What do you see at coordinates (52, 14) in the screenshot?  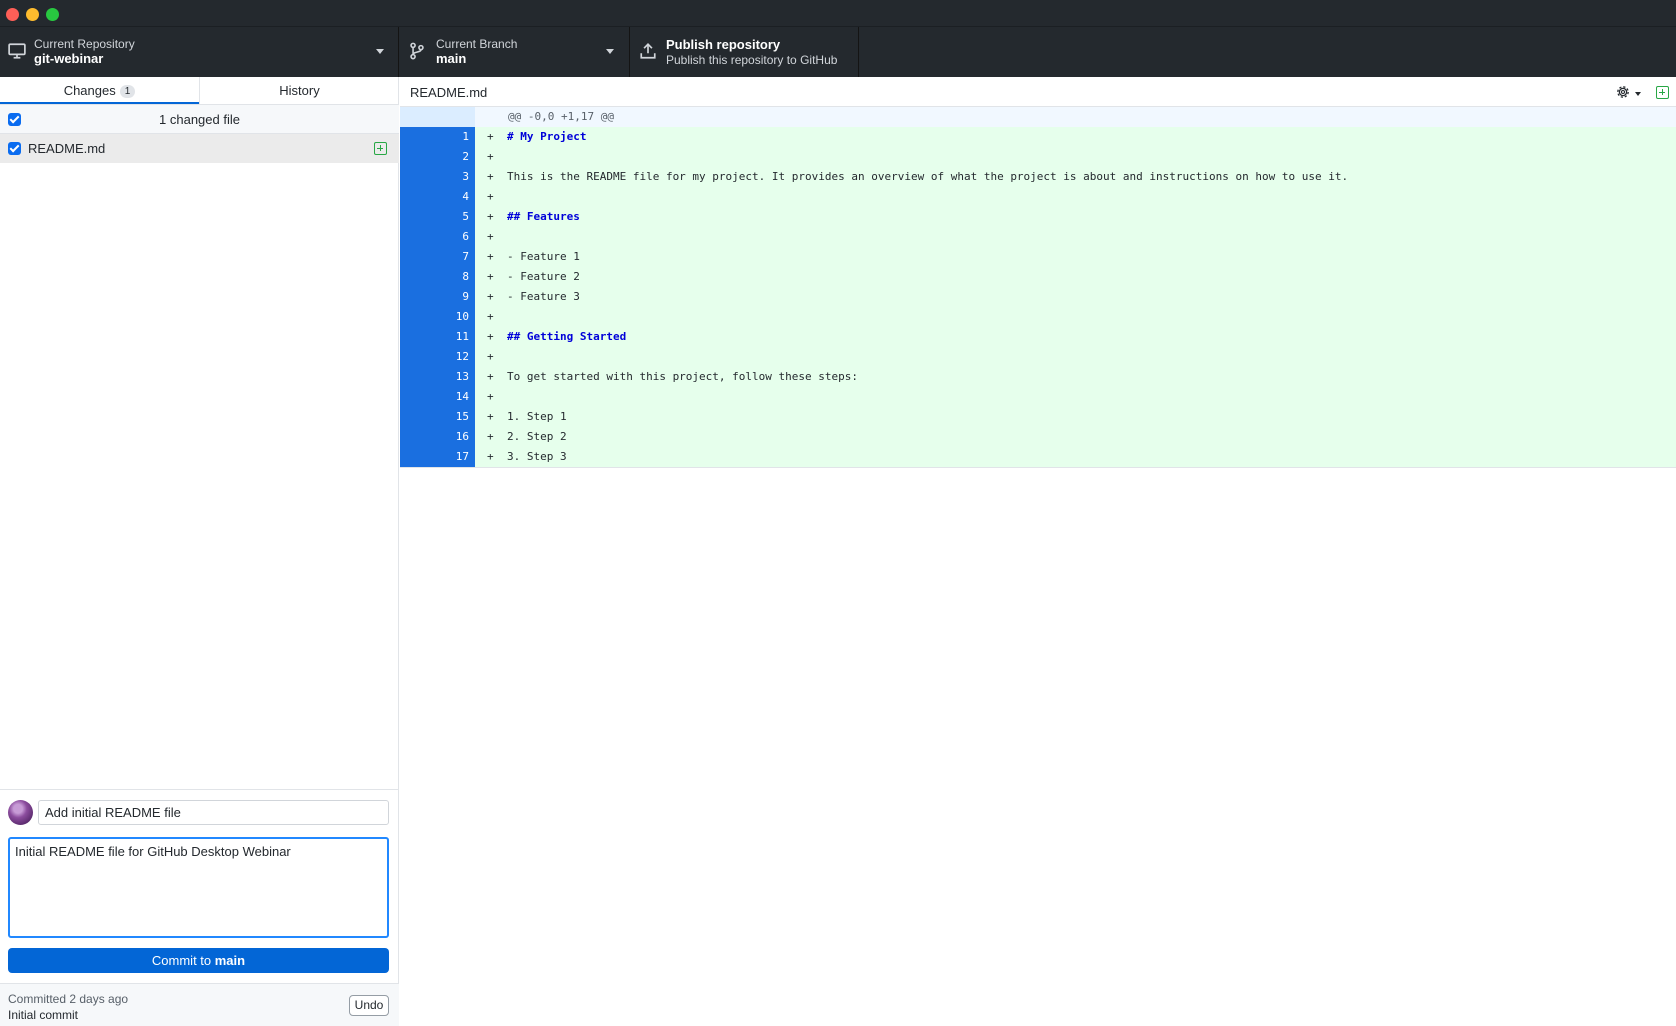 I see `maximize-window-button` at bounding box center [52, 14].